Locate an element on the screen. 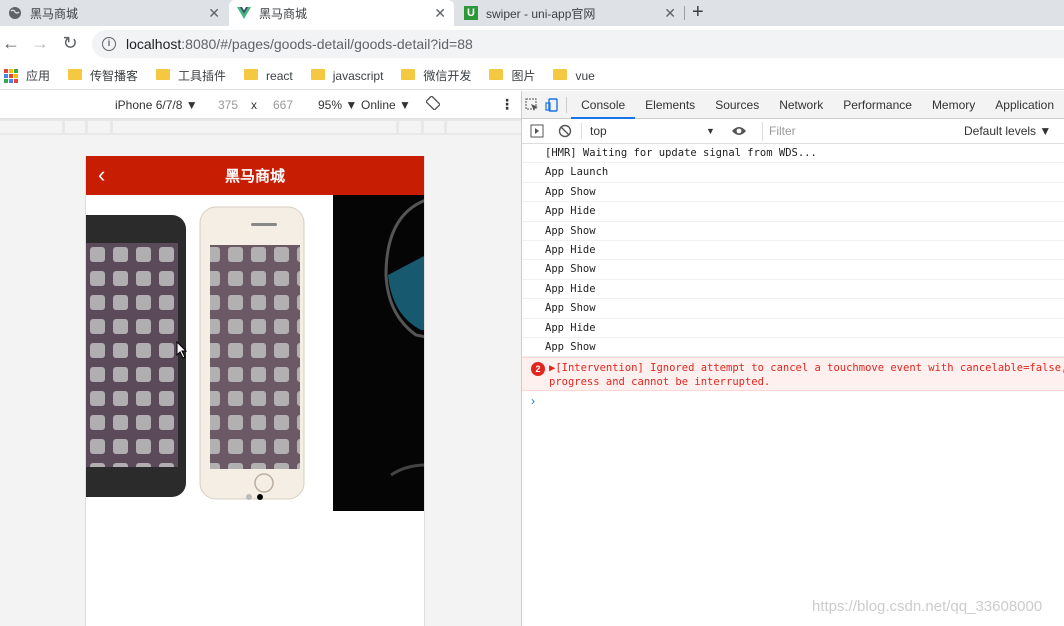 This screenshot has height=626, width=1064. back-button: ← is located at coordinates (11, 43).